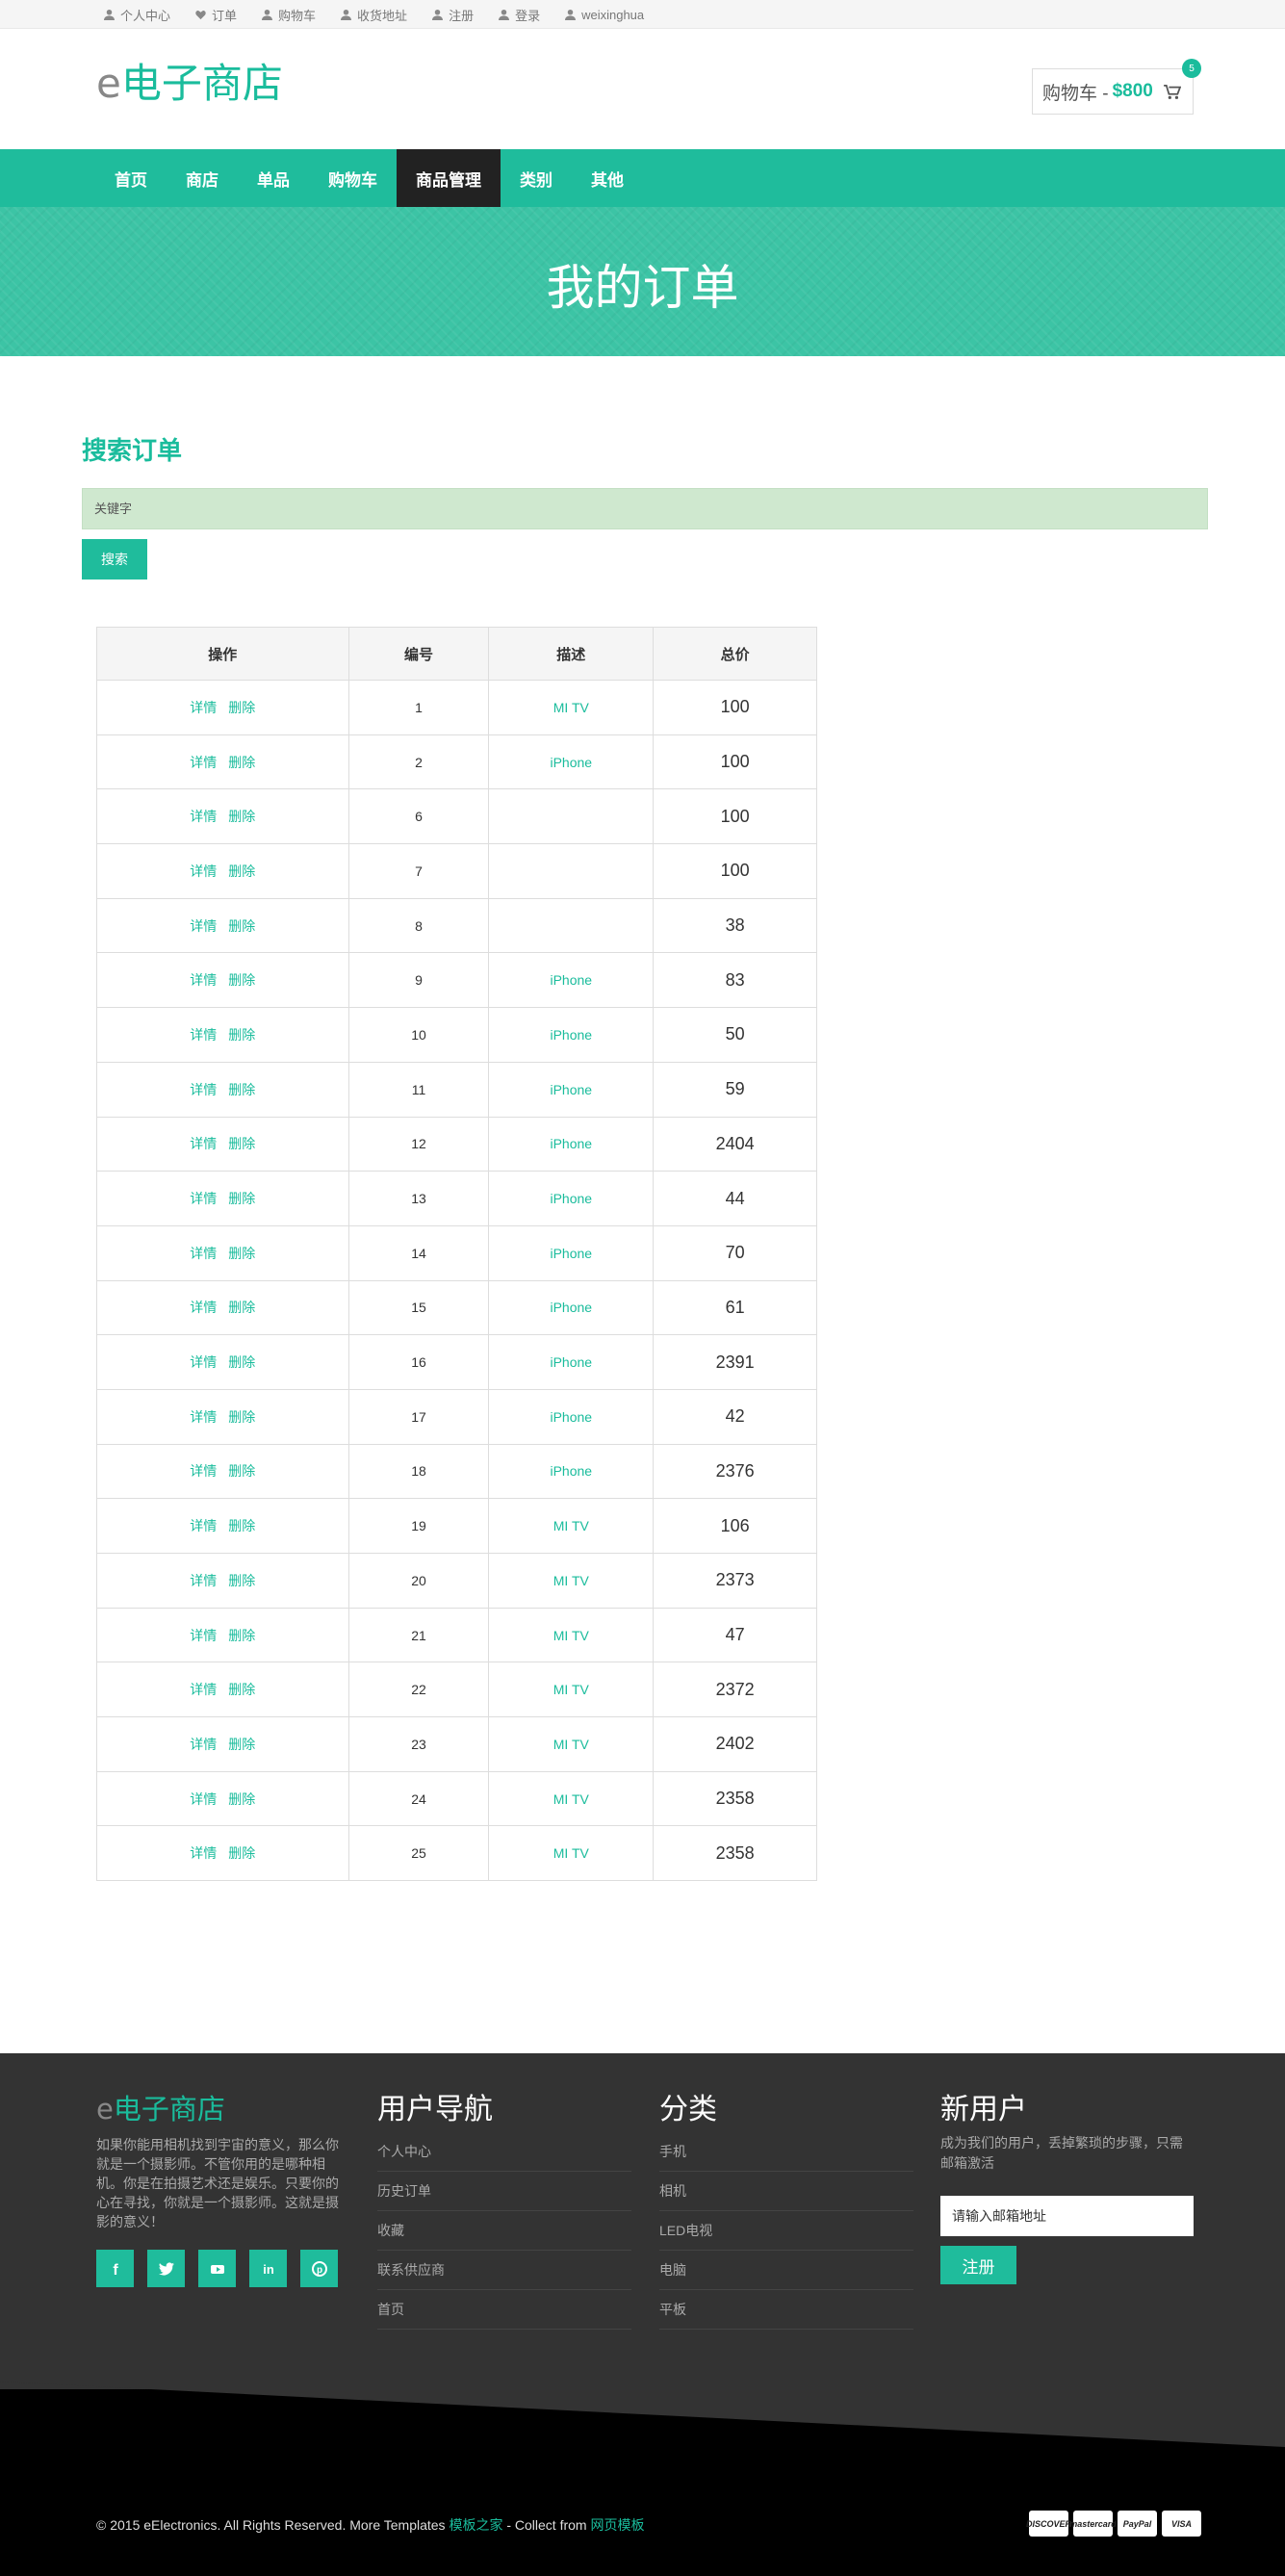 This screenshot has width=1285, height=2576. I want to click on nav-item-5: 类别, so click(536, 178).